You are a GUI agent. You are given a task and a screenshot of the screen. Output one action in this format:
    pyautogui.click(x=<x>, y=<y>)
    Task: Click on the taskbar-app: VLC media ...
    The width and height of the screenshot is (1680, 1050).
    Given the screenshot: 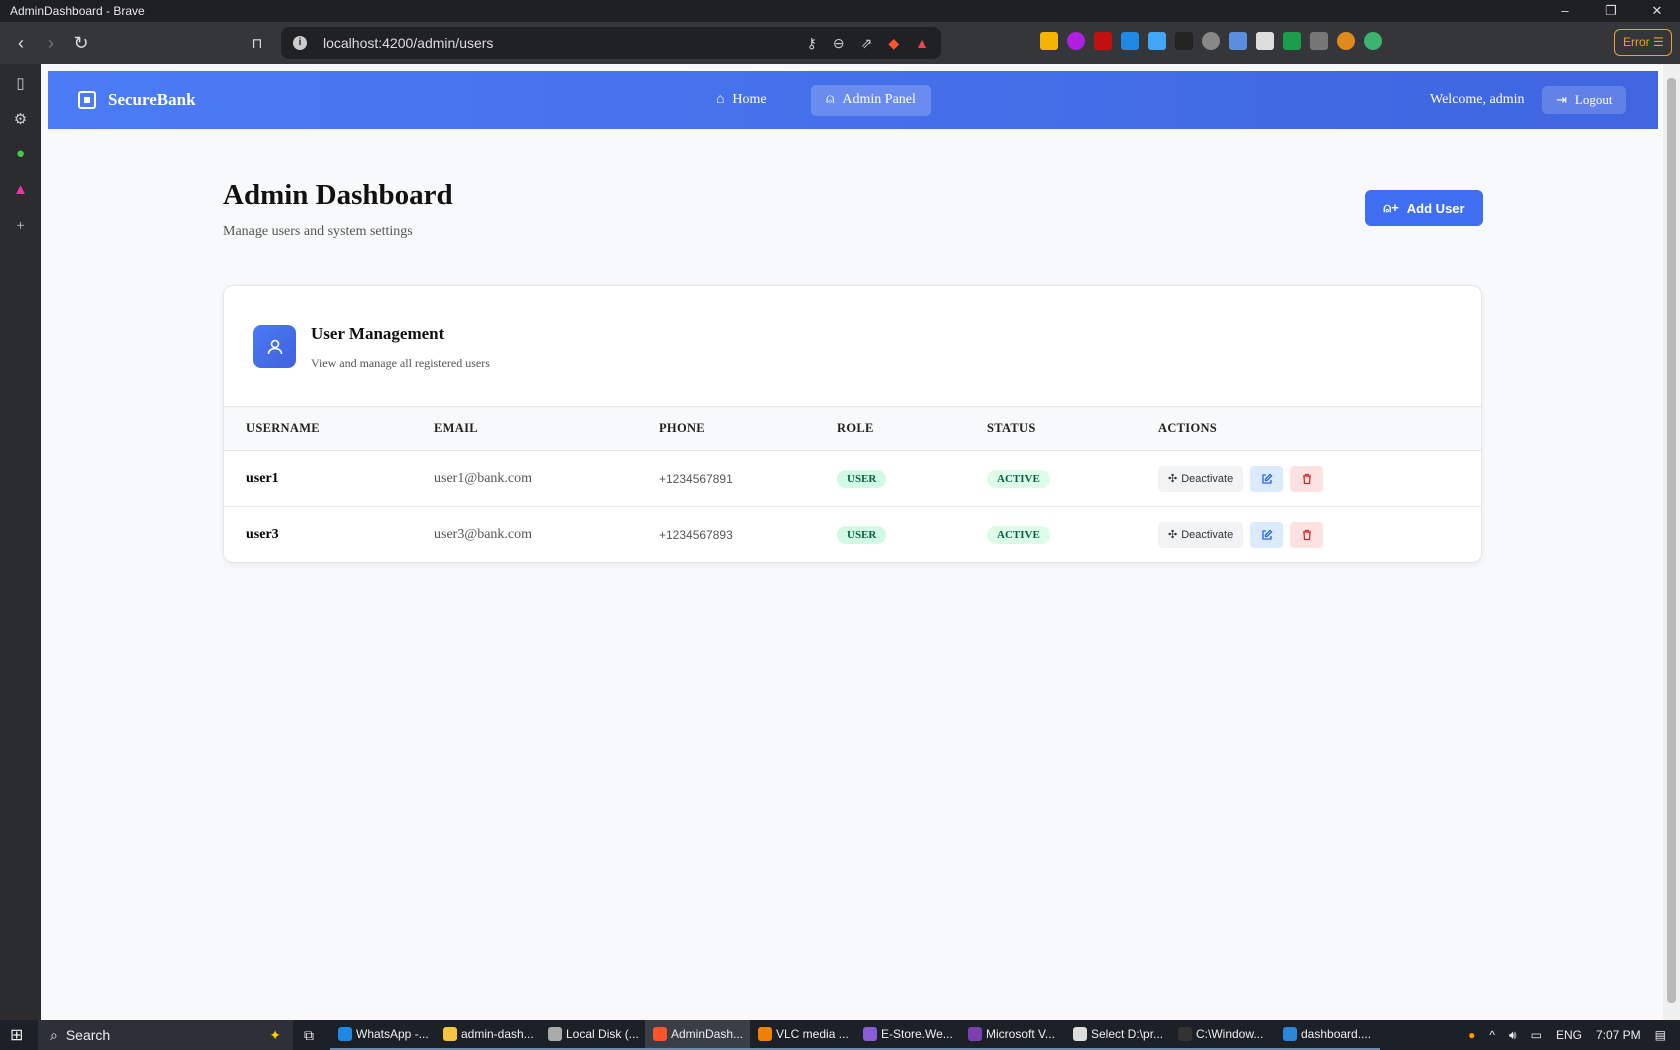 What is the action you would take?
    pyautogui.click(x=802, y=1035)
    